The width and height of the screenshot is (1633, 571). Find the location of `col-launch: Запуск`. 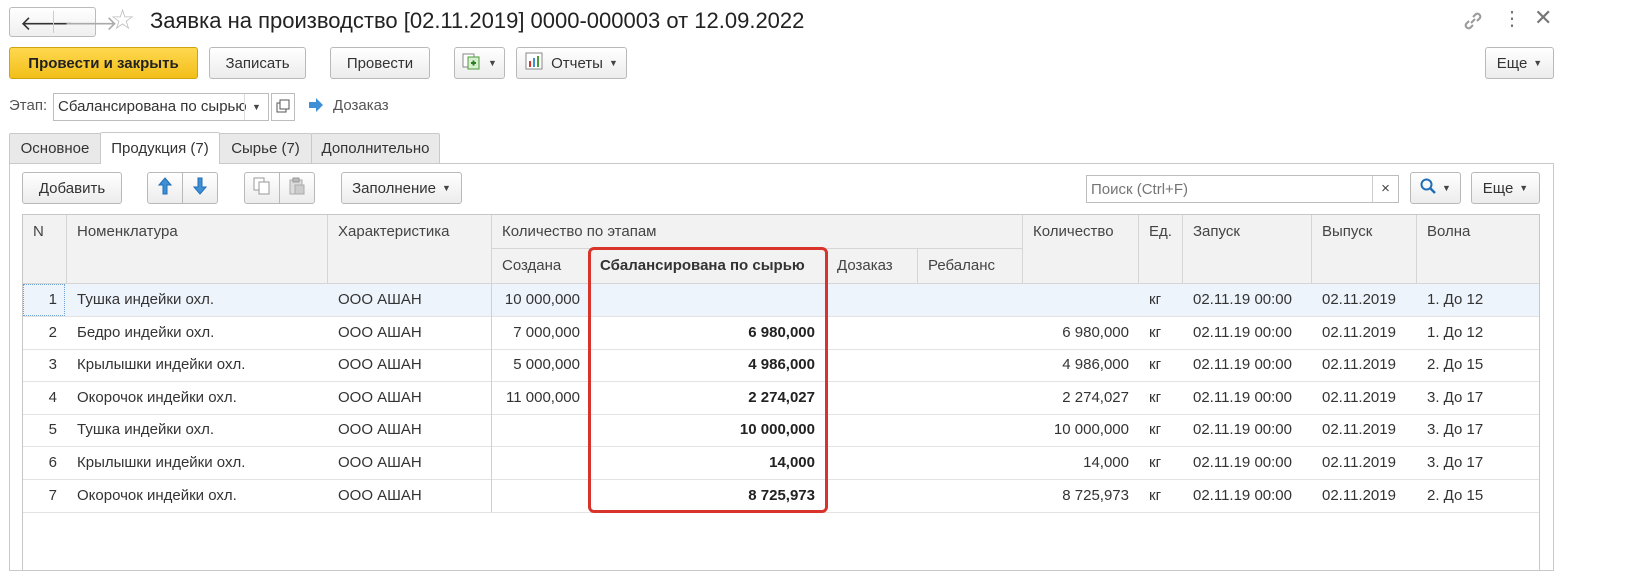

col-launch: Запуск is located at coordinates (1247, 249).